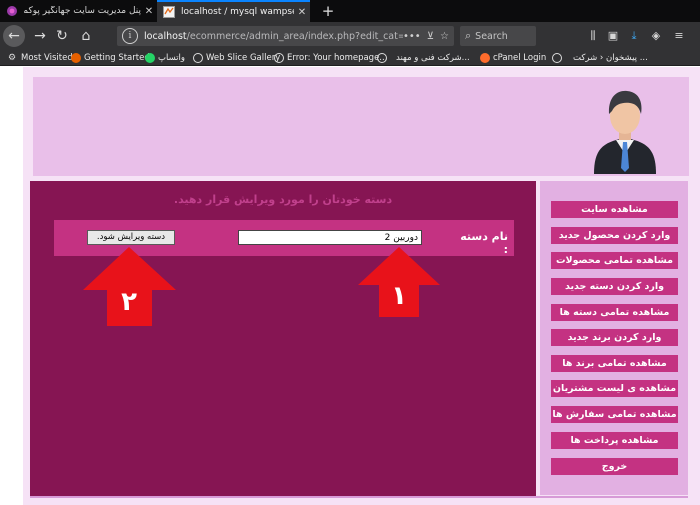  I want to click on tab-admin-panel: پنل مدیریت سایت جهانگیر پوکم ✕, so click(78, 11).